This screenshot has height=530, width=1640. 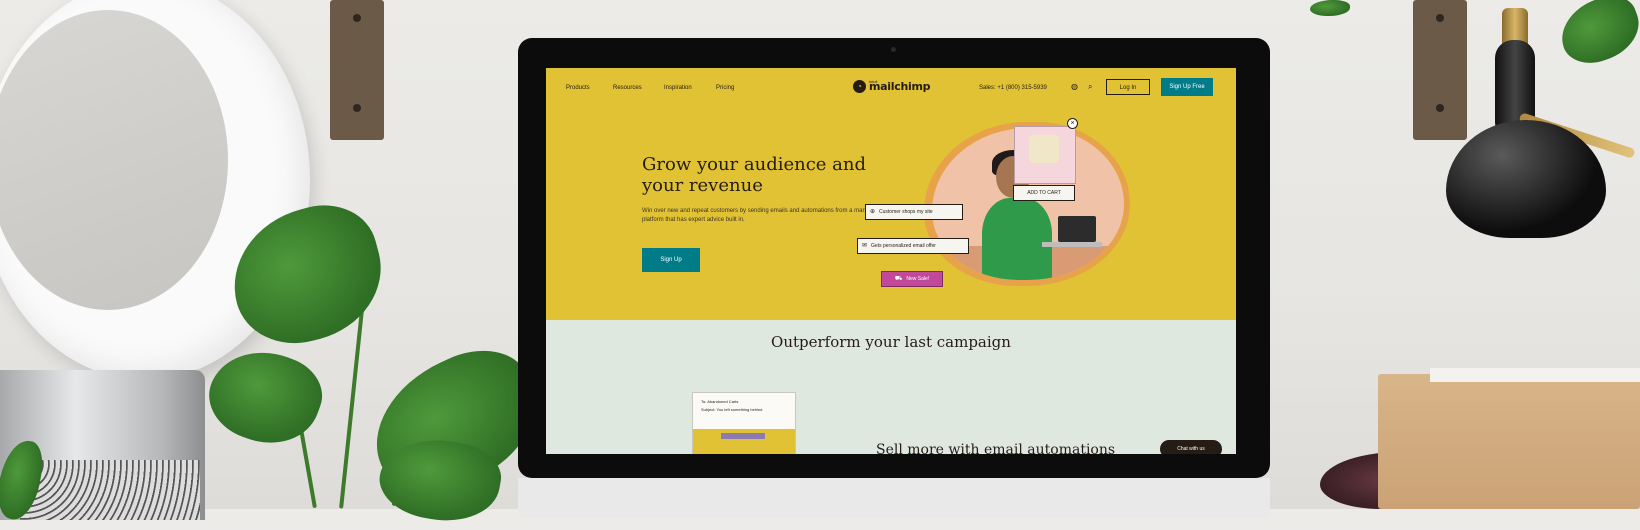 I want to click on plus-circle-icon: ⊕, so click(x=873, y=212).